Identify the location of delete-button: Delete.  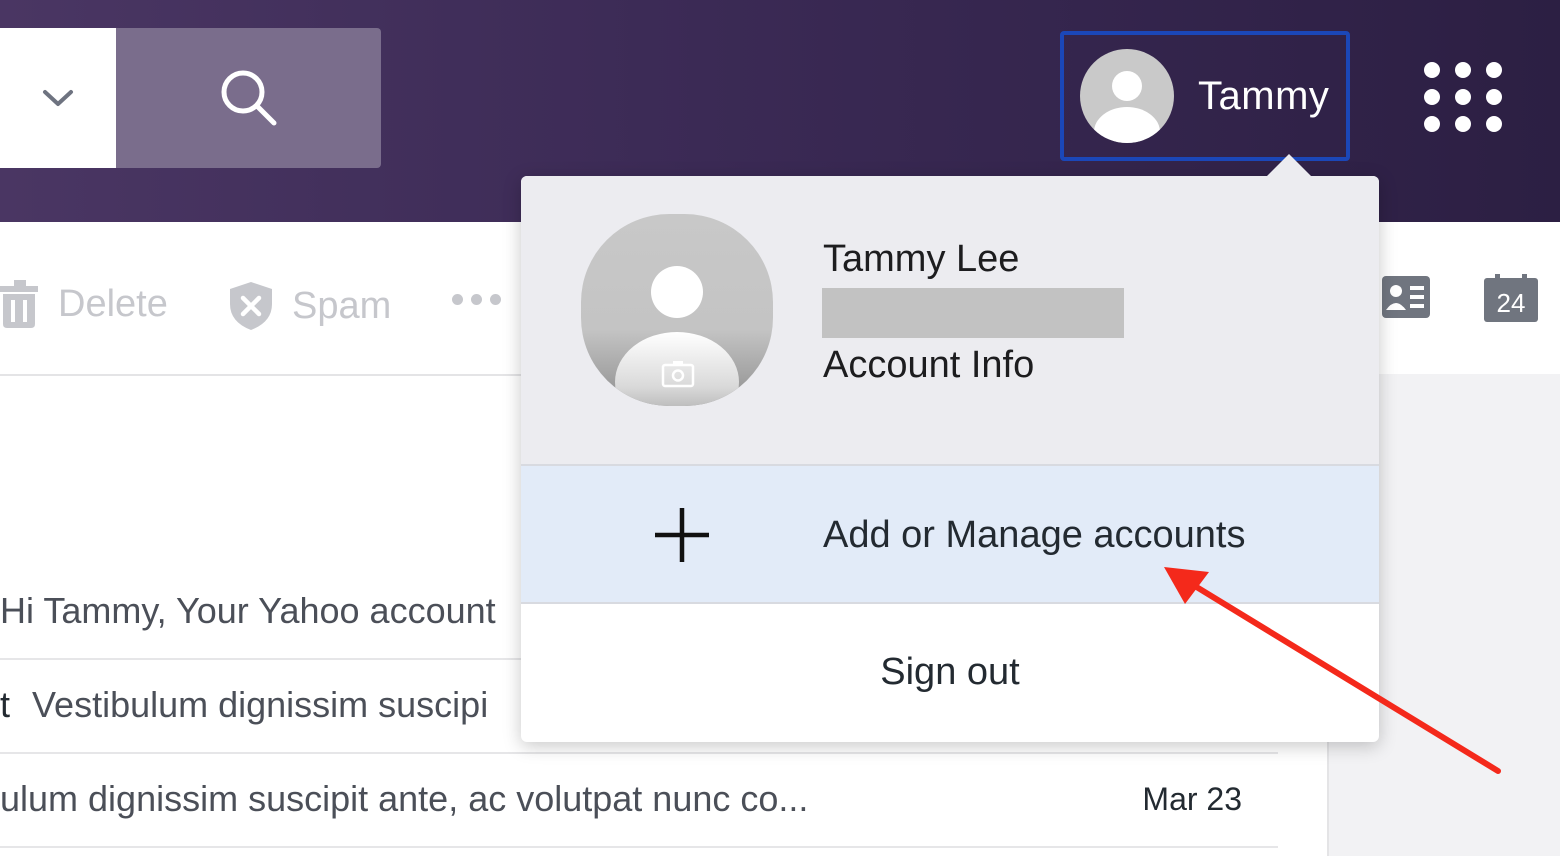
(84, 304).